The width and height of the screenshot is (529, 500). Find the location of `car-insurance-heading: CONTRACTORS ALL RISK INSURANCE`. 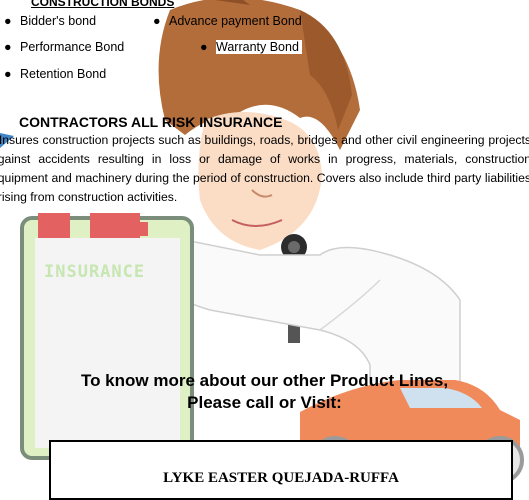

car-insurance-heading: CONTRACTORS ALL RISK INSURANCE is located at coordinates (151, 122).